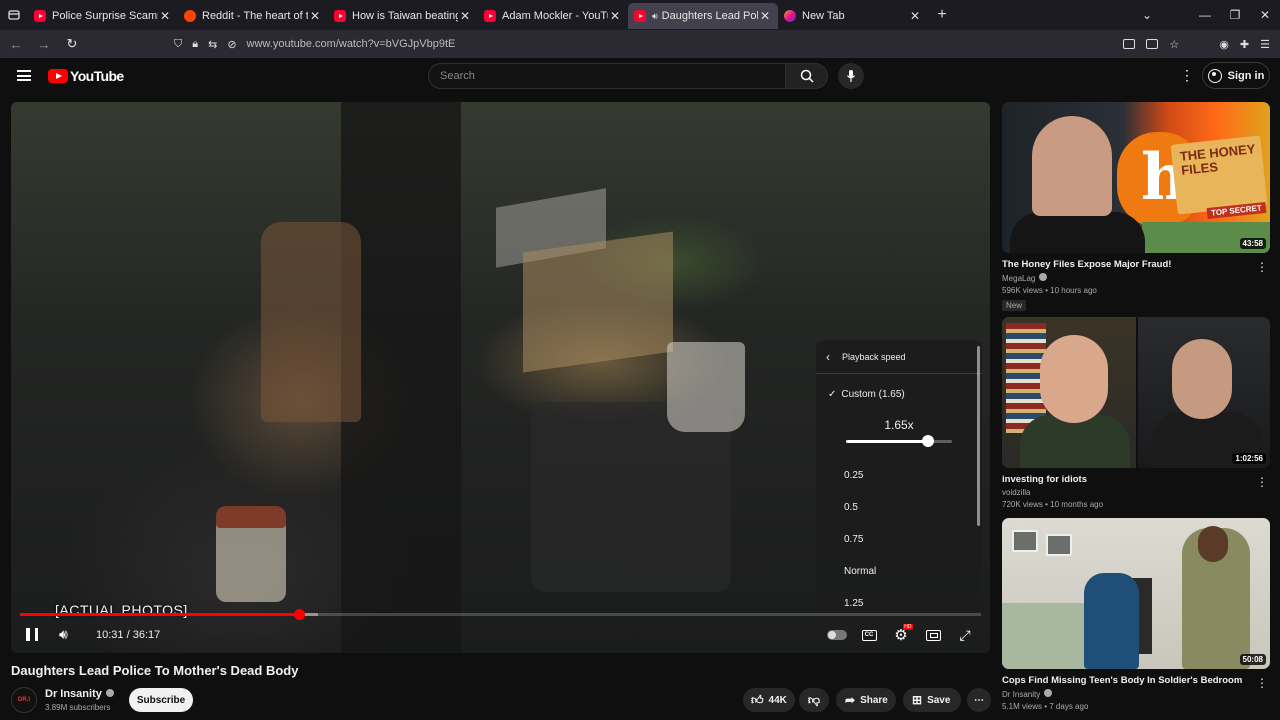 This screenshot has width=1280, height=720. What do you see at coordinates (853, 475) in the screenshot?
I see `speed-option: 0.25` at bounding box center [853, 475].